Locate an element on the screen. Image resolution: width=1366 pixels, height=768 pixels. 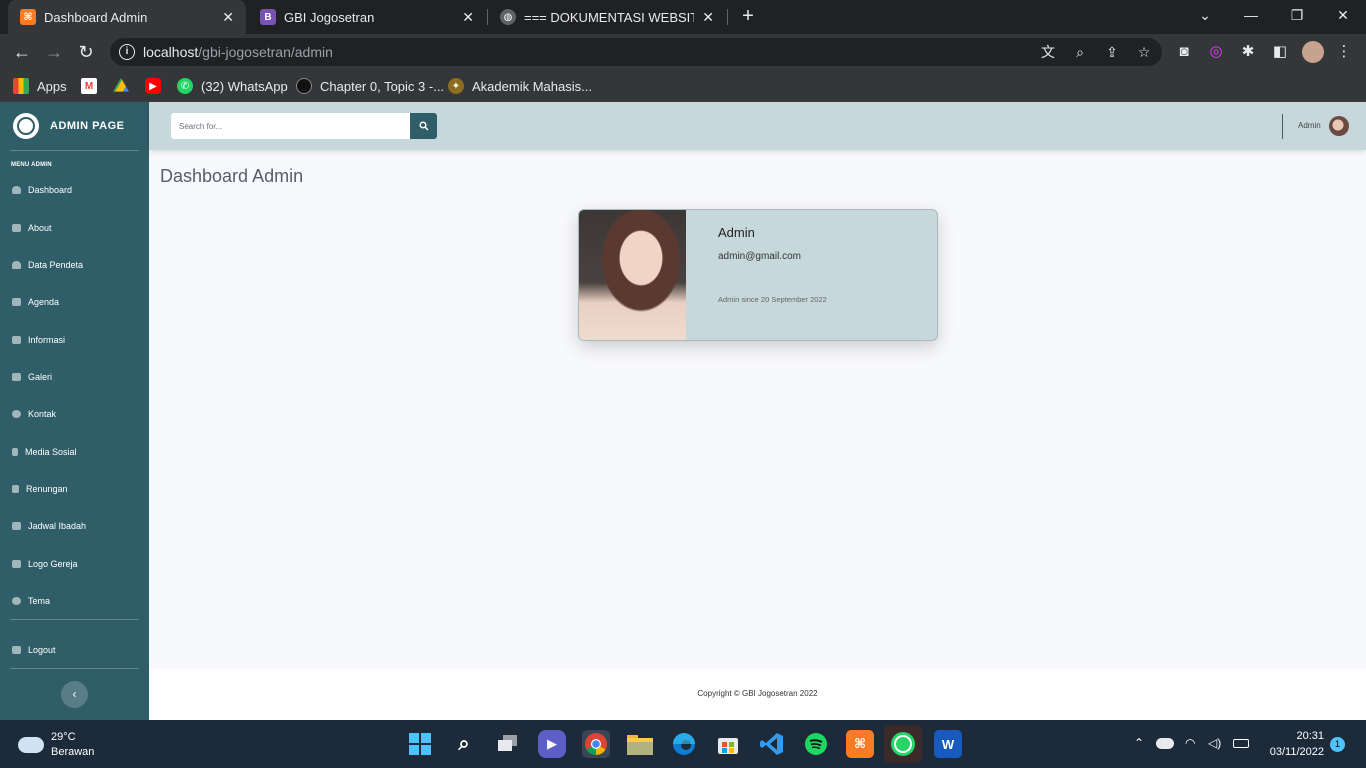
sidebar-item-label: Logout is located at coordinates (42, 650).